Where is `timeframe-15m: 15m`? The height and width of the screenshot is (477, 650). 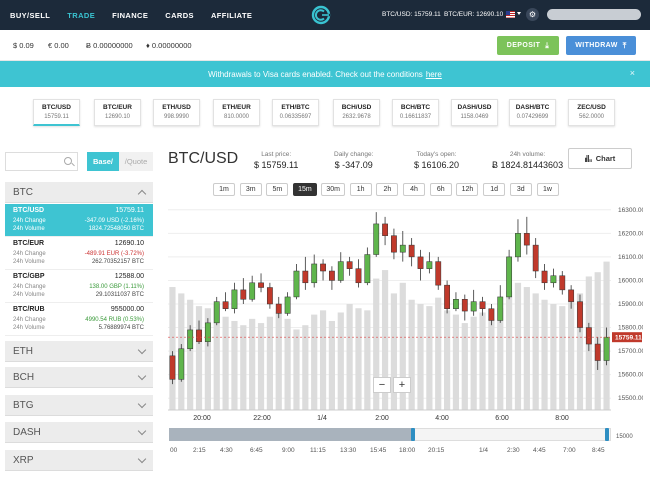 timeframe-15m: 15m is located at coordinates (305, 189).